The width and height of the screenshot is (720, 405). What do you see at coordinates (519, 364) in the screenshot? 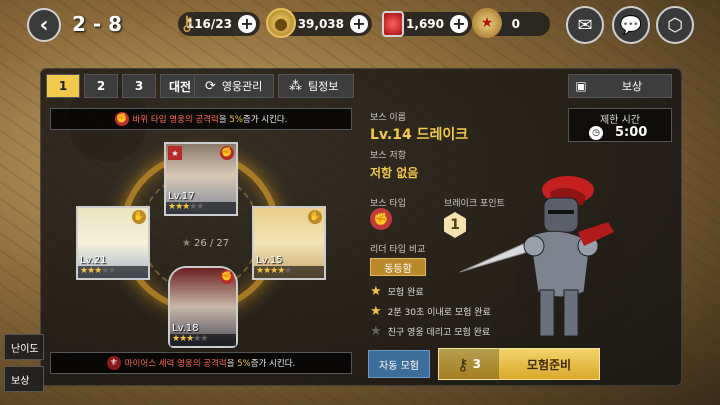
I see `adventure-ready-button: ⚷ 3 모험준비` at bounding box center [519, 364].